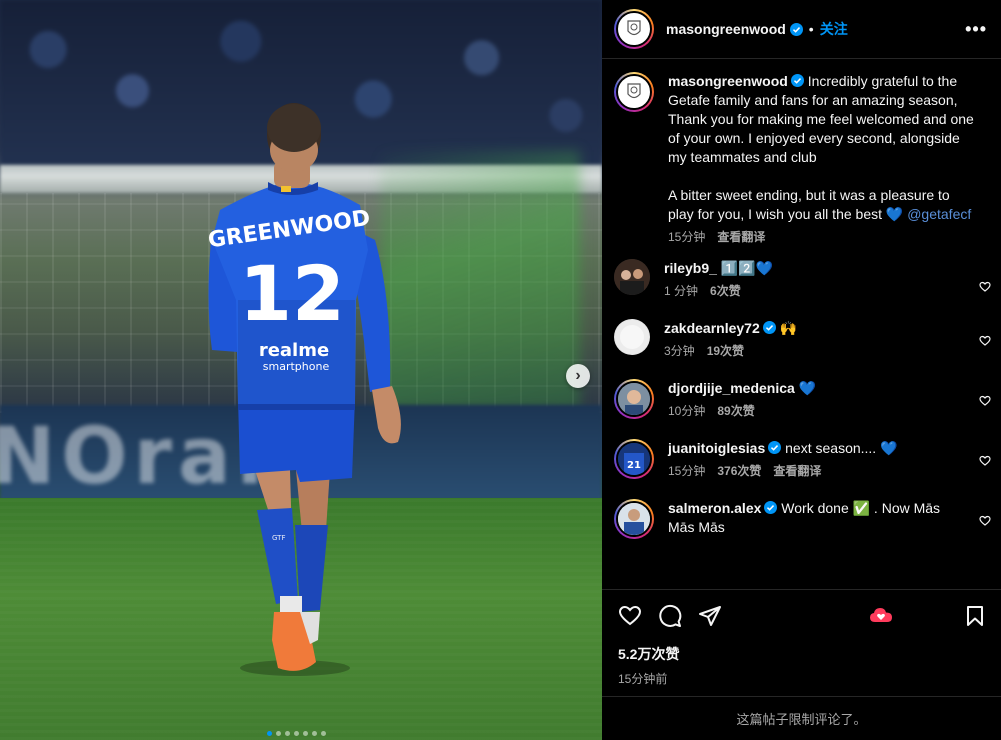  What do you see at coordinates (725, 351) in the screenshot?
I see `comment-likes: 19次赞` at bounding box center [725, 351].